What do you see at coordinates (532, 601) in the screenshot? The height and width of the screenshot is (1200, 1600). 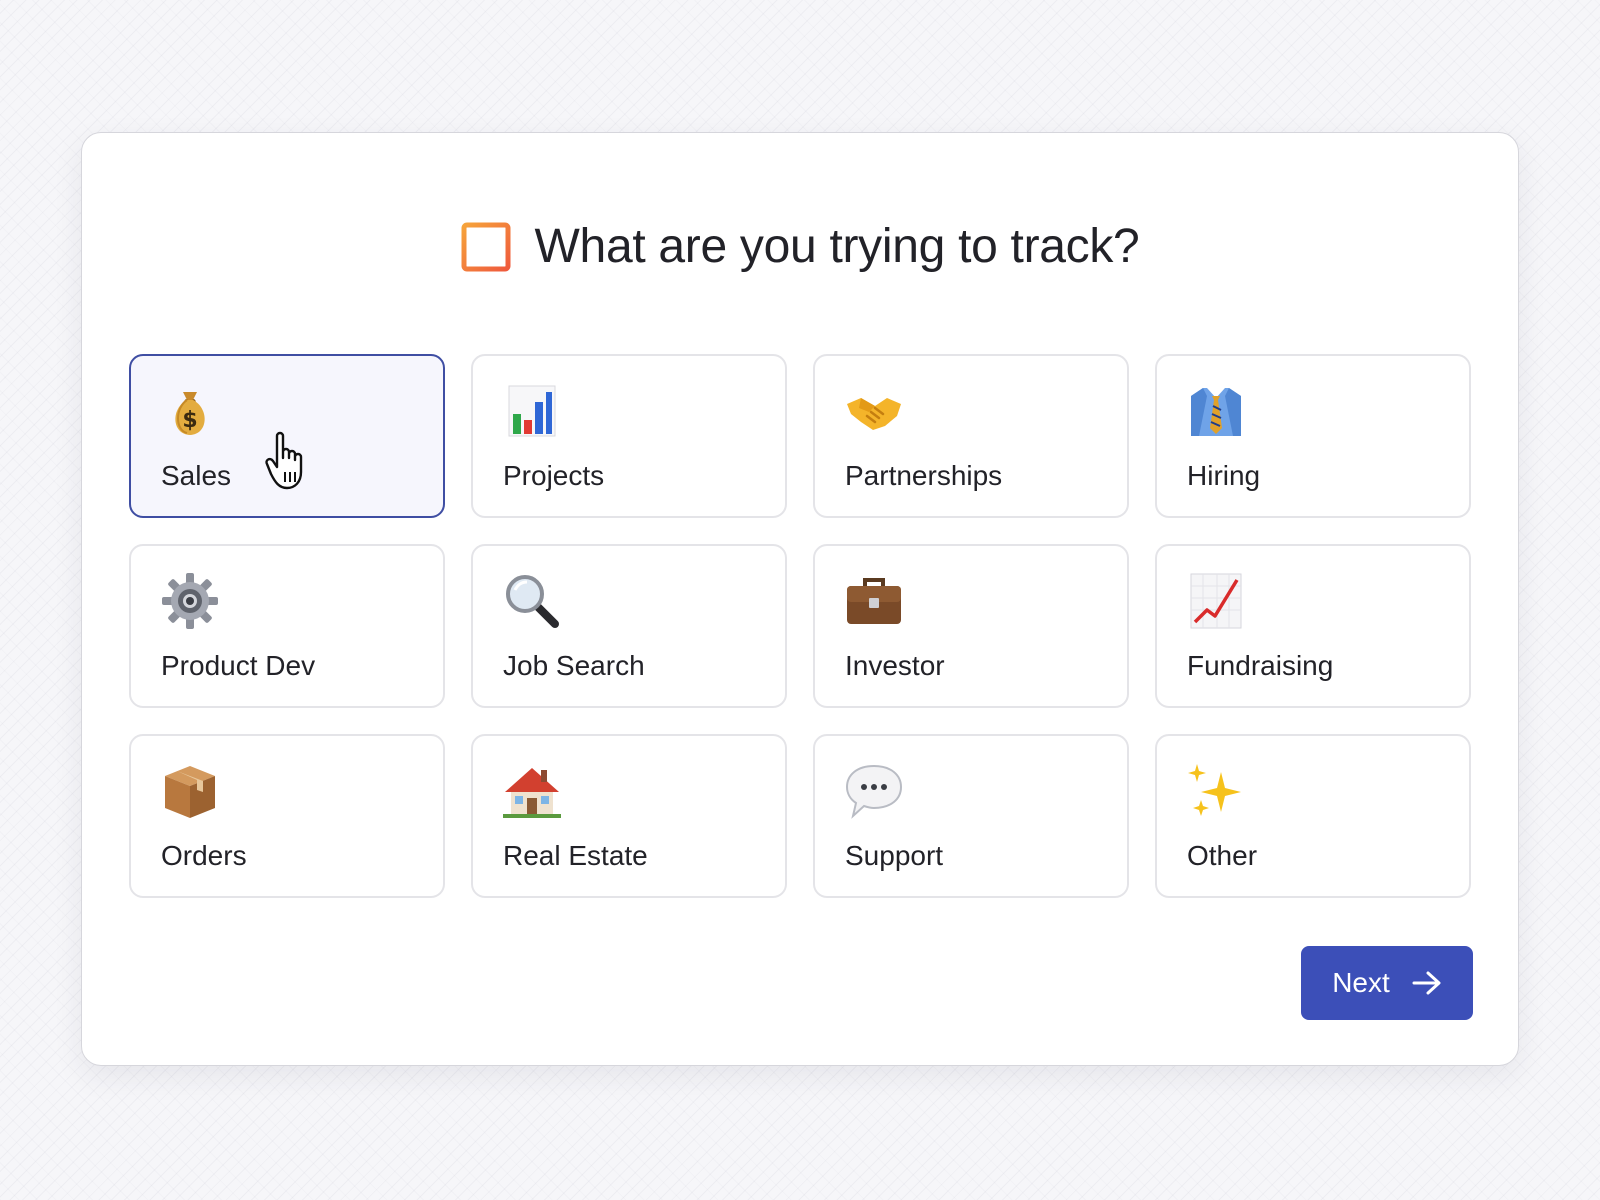 I see `magnifier-icon` at bounding box center [532, 601].